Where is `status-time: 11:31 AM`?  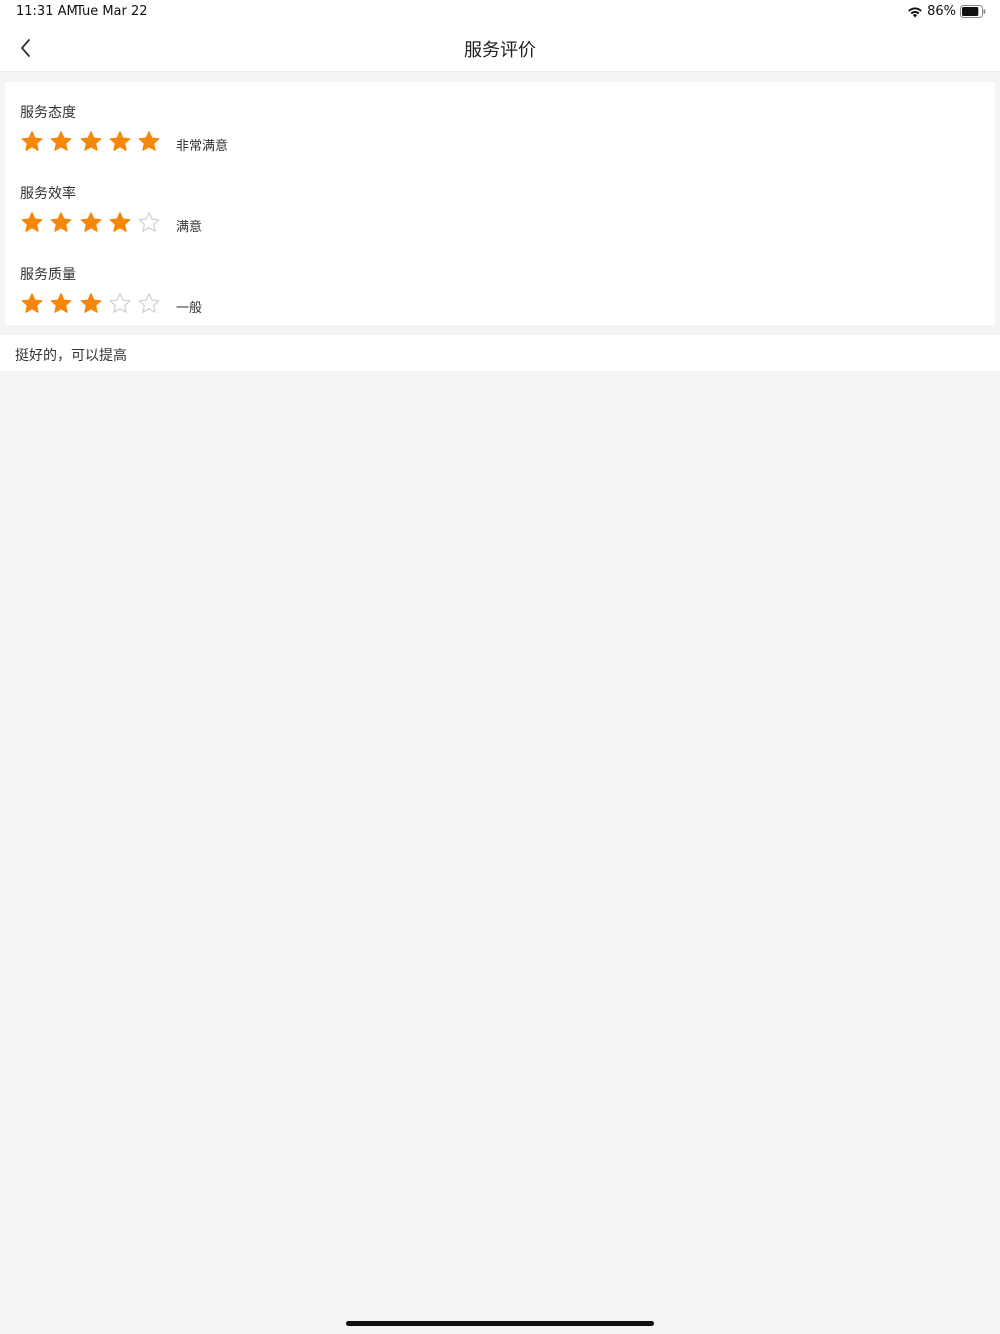 status-time: 11:31 AM is located at coordinates (47, 11).